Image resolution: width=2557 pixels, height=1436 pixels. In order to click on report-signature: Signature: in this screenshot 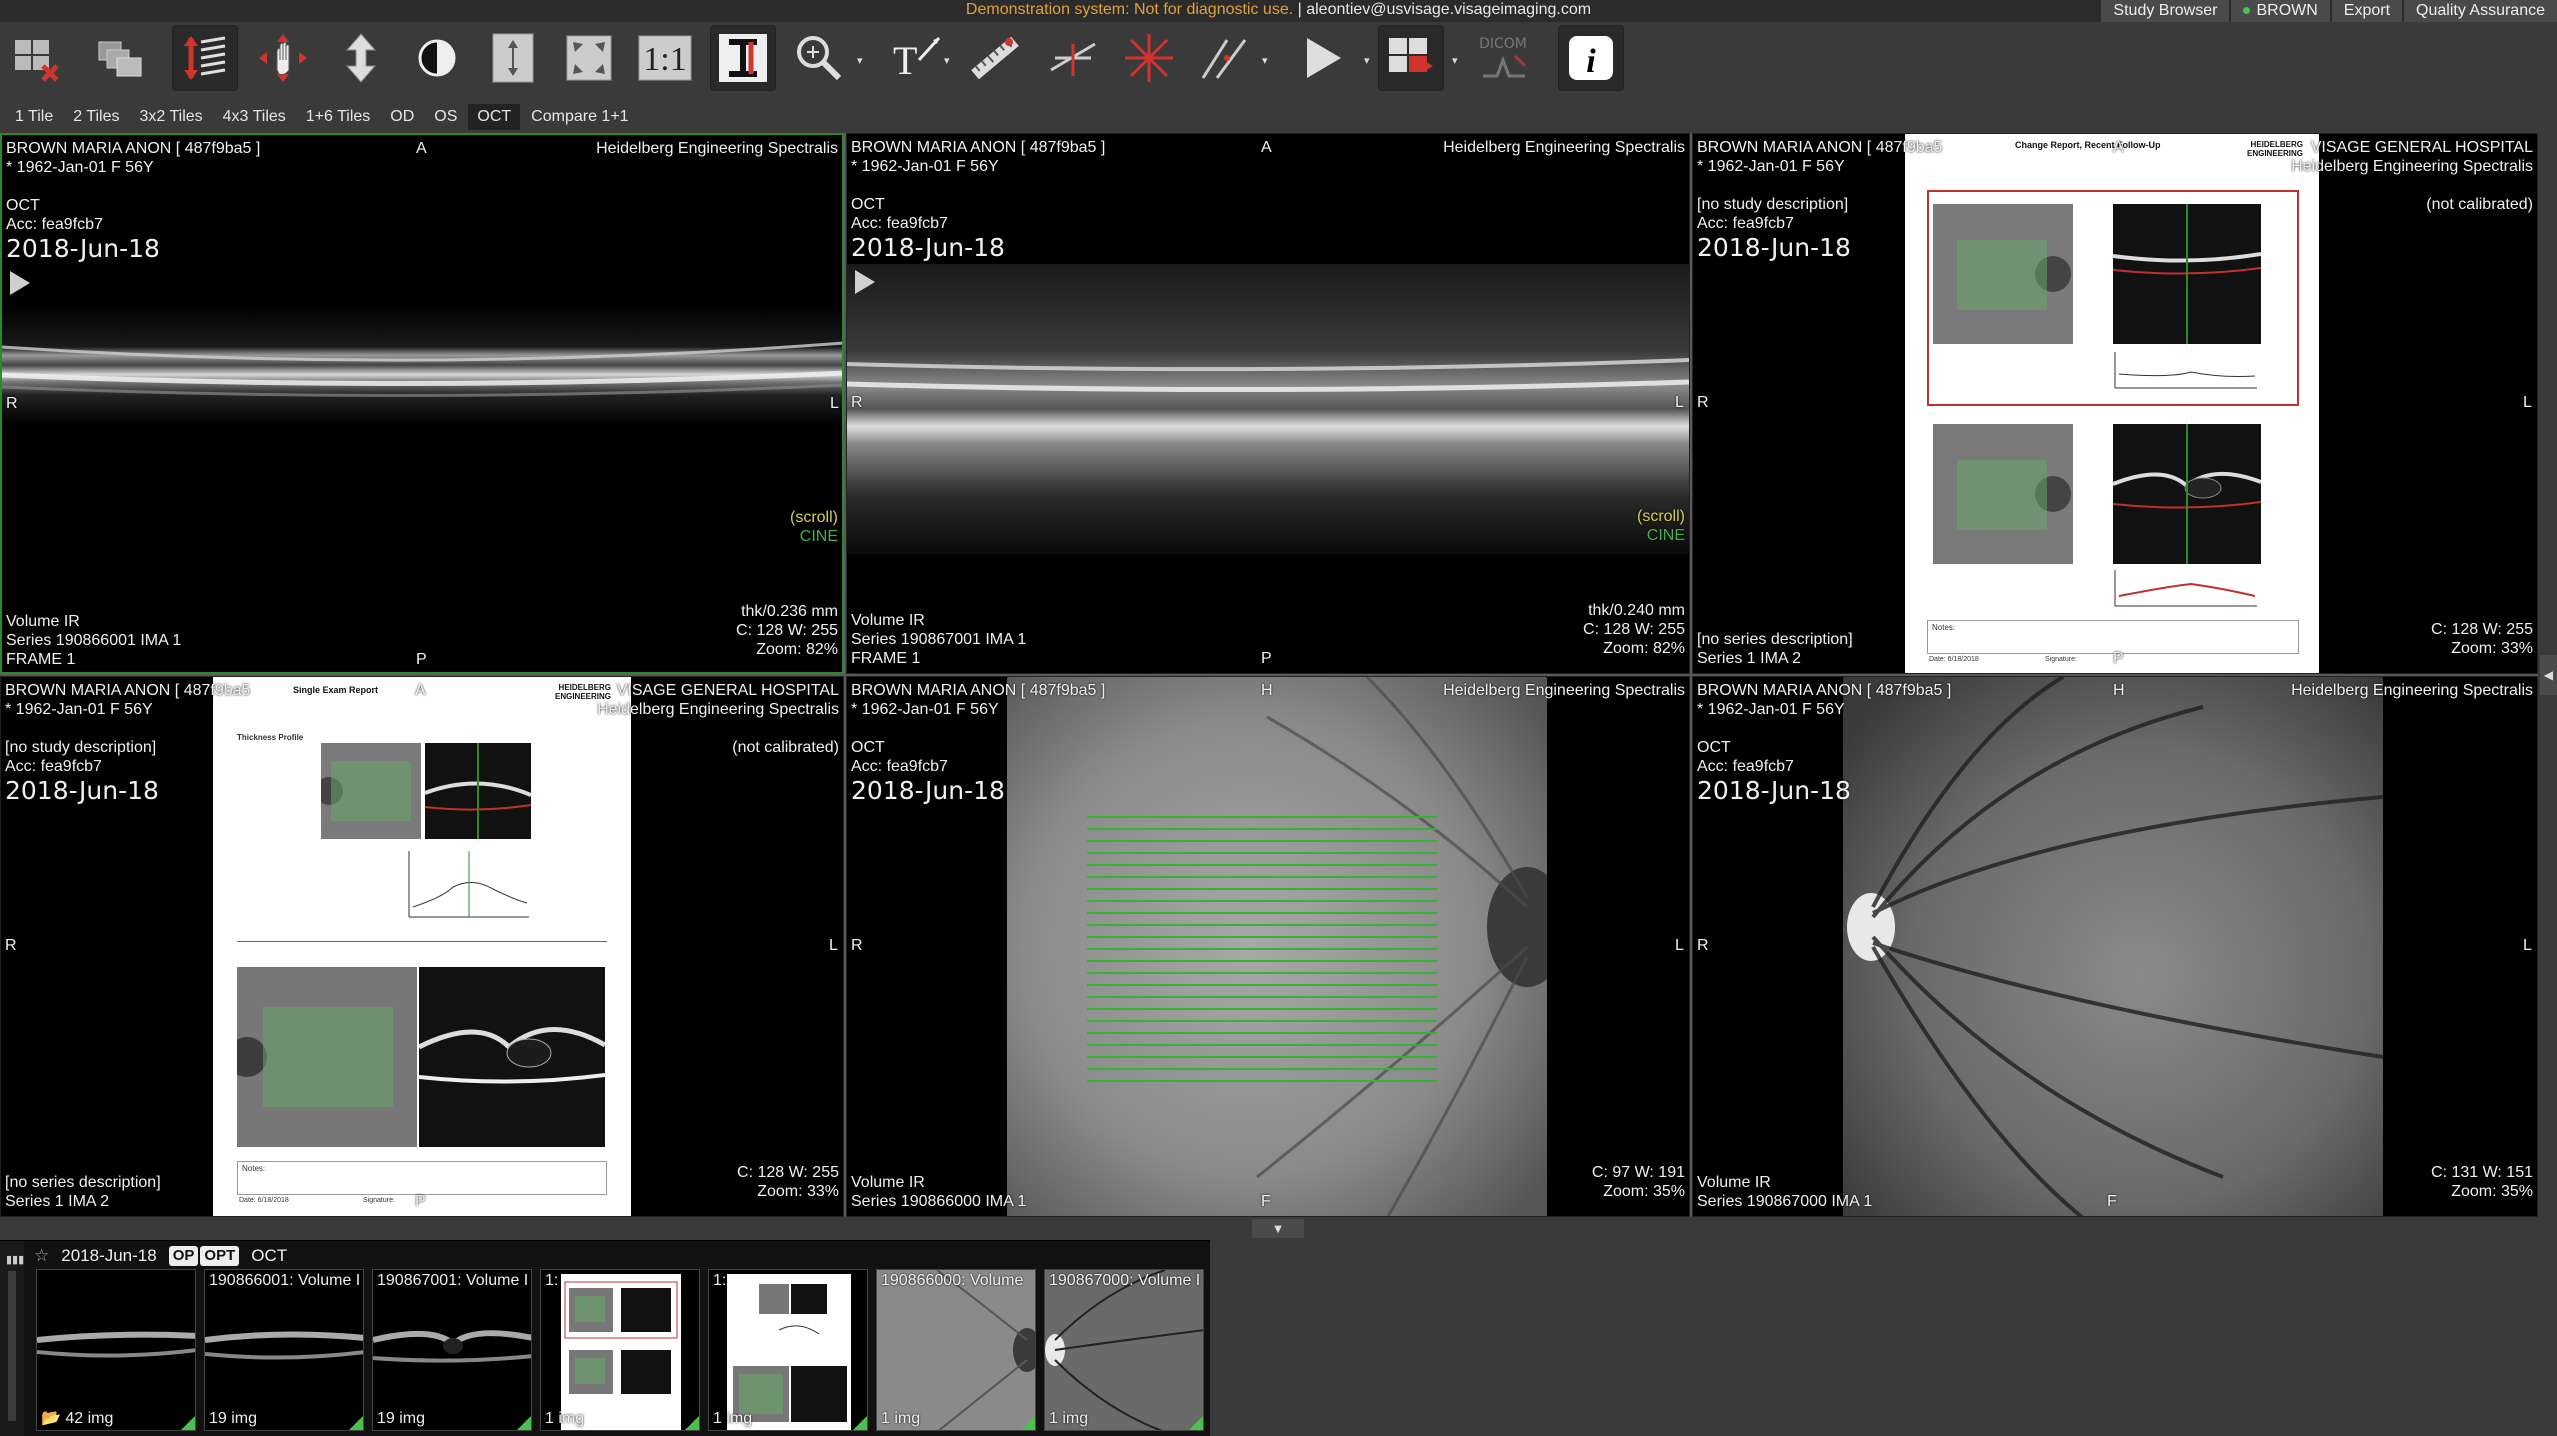, I will do `click(379, 1200)`.